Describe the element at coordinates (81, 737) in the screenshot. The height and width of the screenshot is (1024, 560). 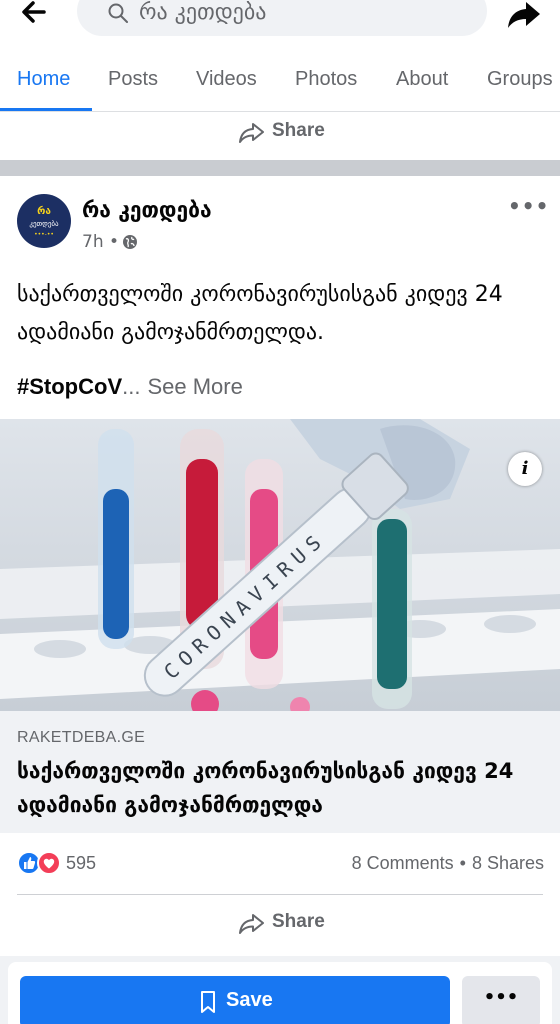
I see `link-domain: RAKETDEBA.GE` at that location.